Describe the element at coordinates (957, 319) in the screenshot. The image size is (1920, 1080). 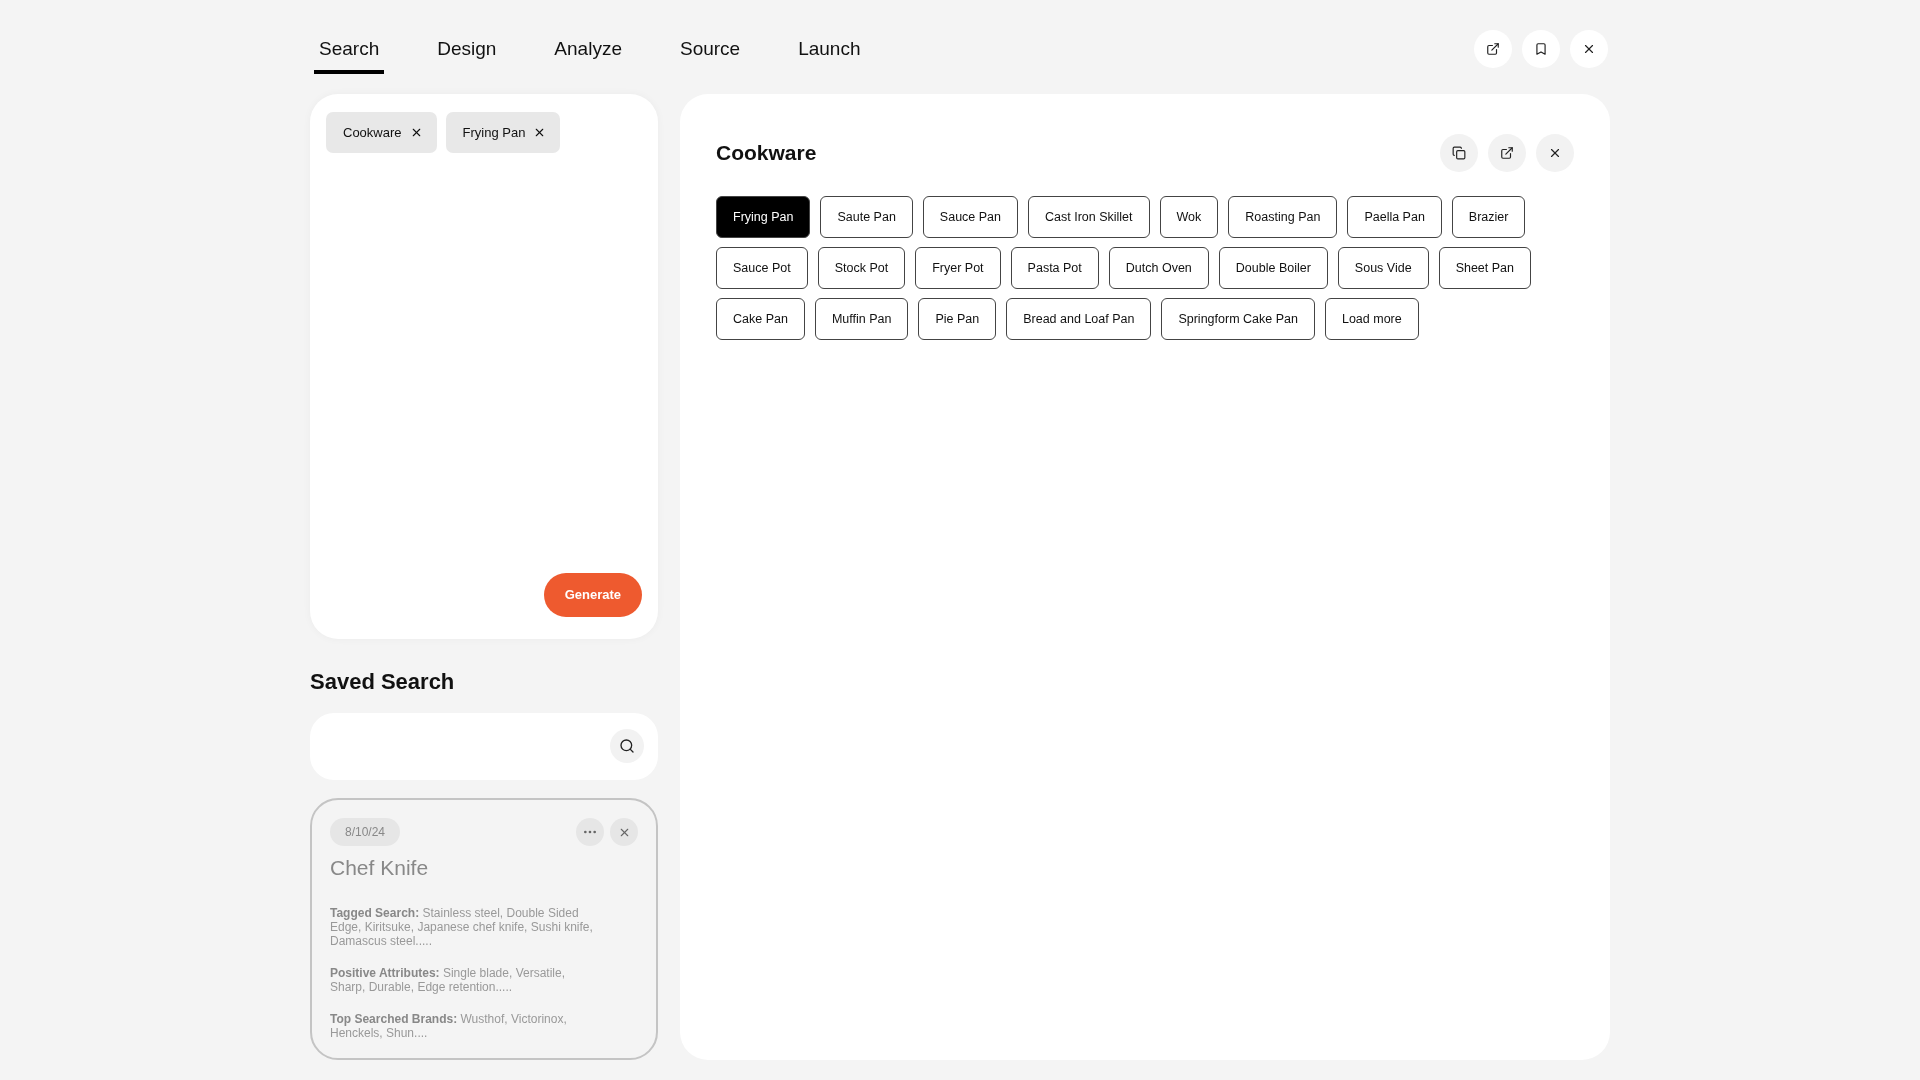
I see `option-chip: Pie Pan` at that location.